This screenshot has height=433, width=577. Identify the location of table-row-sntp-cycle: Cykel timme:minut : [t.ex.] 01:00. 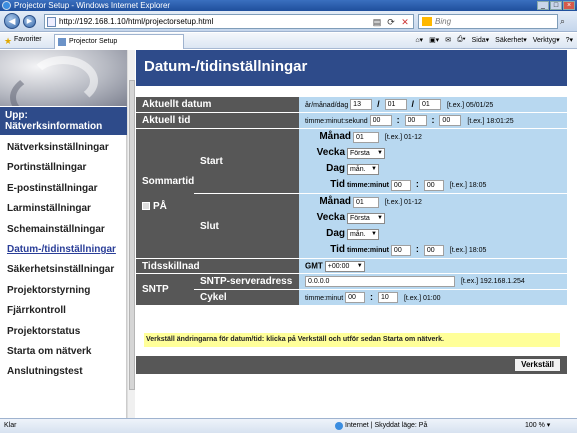
(351, 297).